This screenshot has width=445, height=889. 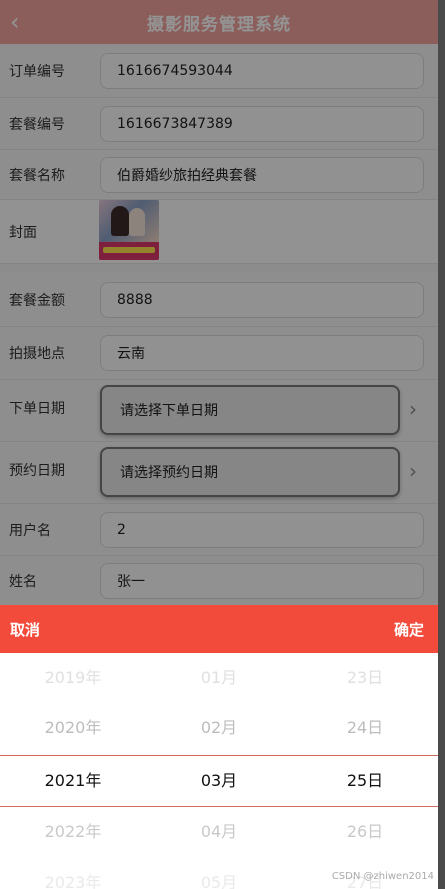 I want to click on watermark: CSDN @zhiwen2014, so click(x=382, y=876).